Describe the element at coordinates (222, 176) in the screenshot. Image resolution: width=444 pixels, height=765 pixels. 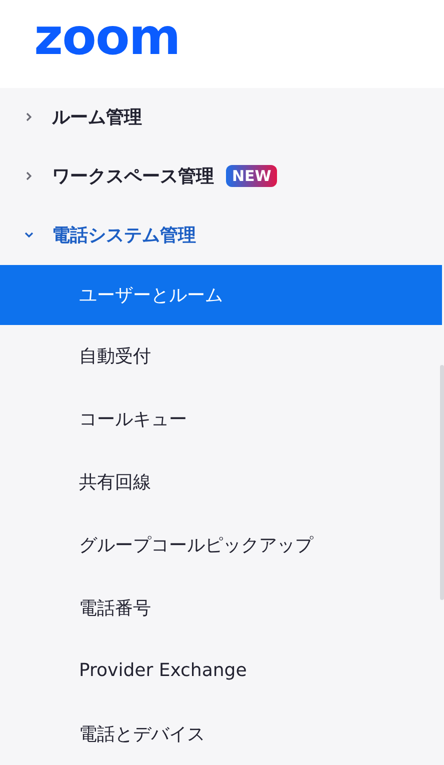
I see `nav-group: ワークスペース管理 NEW` at that location.